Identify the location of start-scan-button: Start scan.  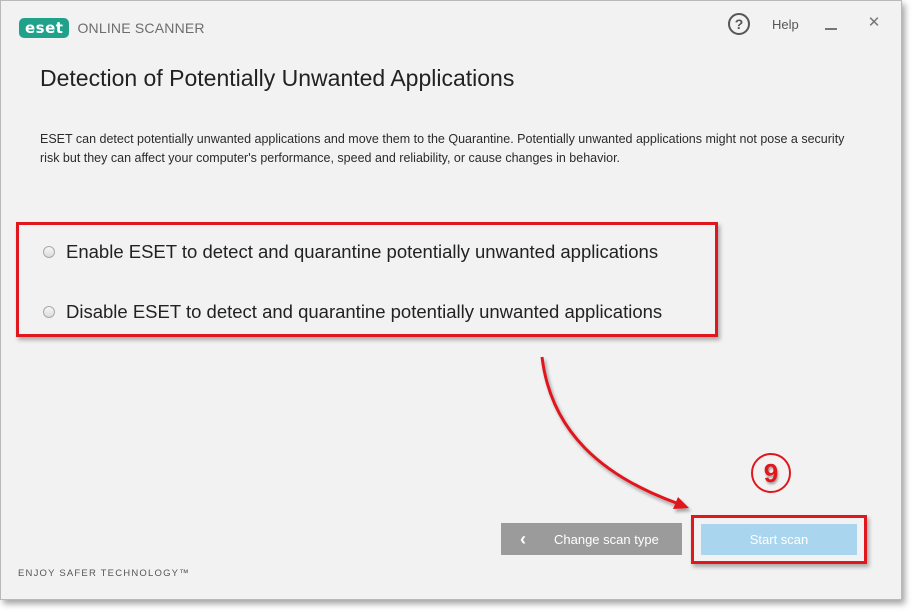
(779, 539).